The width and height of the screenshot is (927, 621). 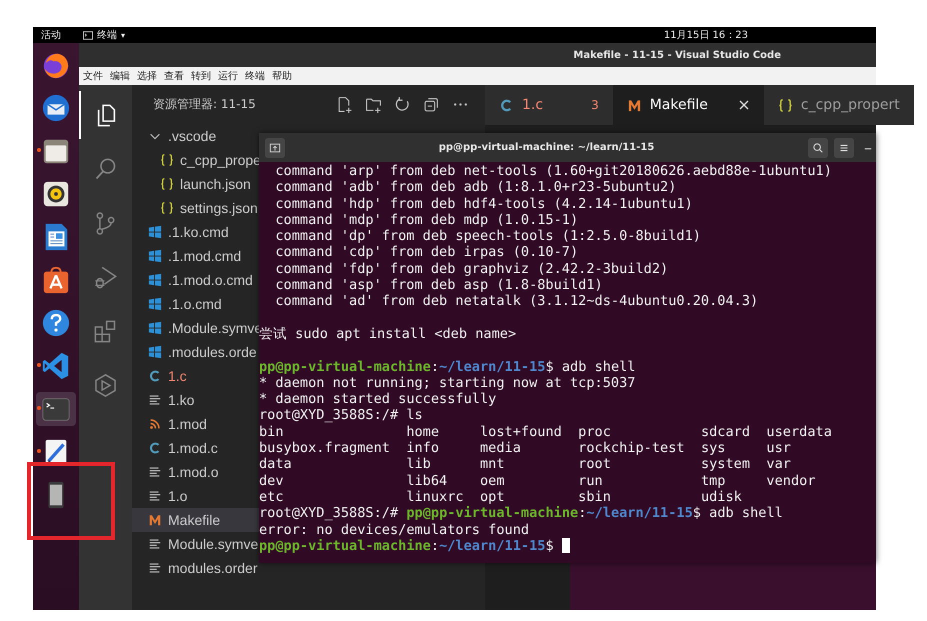 I want to click on terminal-line: command 'cdp' from deb irpas (0.10-7), so click(x=427, y=252).